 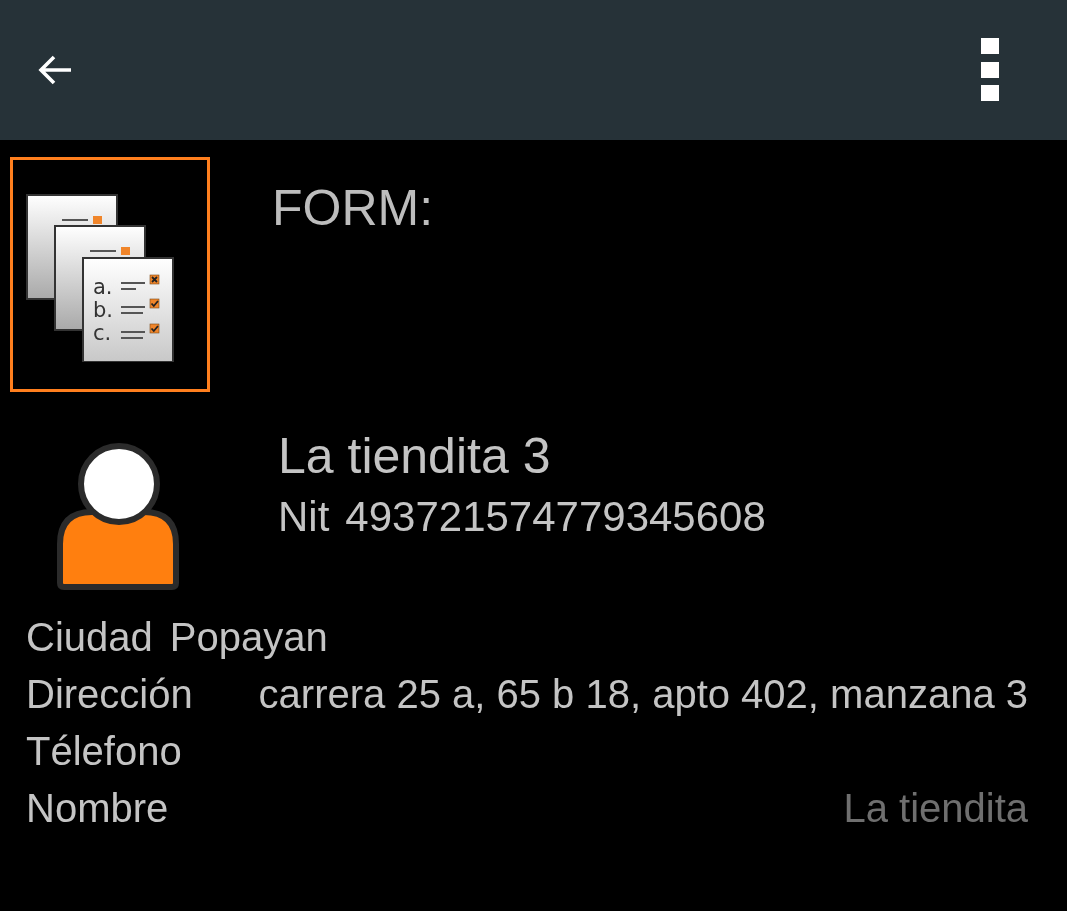 I want to click on name-field: La tiendita, so click(x=608, y=808).